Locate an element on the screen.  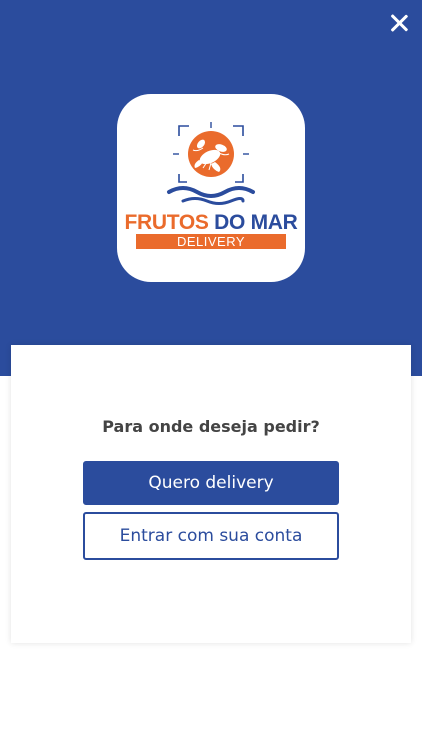
logo-title-word1: FRUTOS is located at coordinates (166, 222).